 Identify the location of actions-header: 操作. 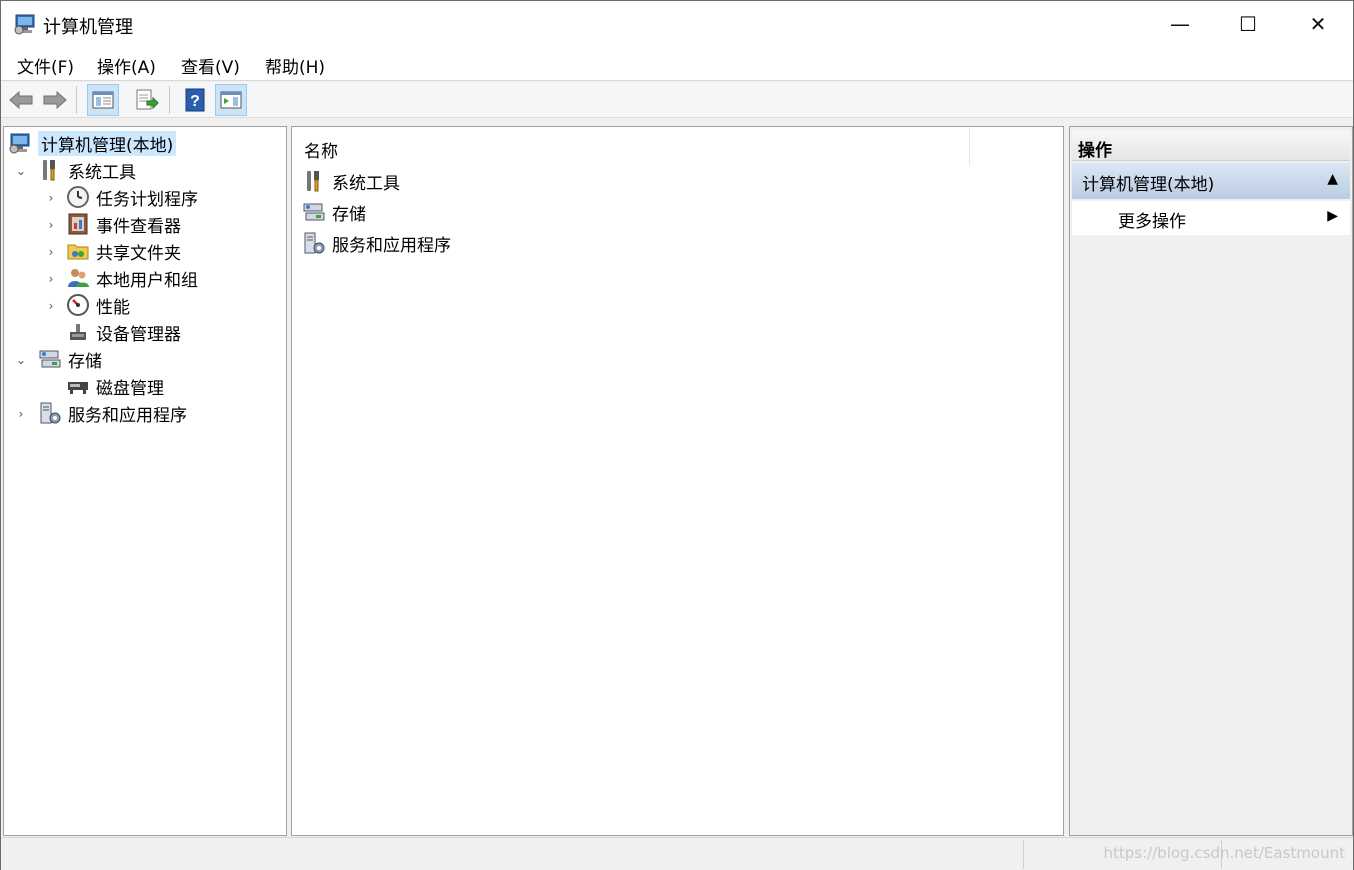
(1211, 146).